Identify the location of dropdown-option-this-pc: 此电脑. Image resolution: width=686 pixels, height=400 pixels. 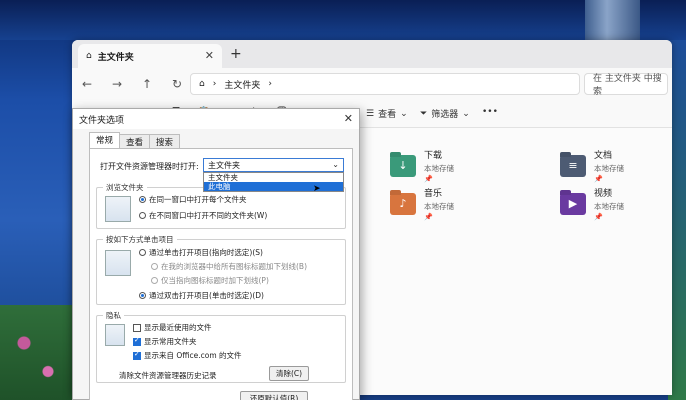
(273, 186).